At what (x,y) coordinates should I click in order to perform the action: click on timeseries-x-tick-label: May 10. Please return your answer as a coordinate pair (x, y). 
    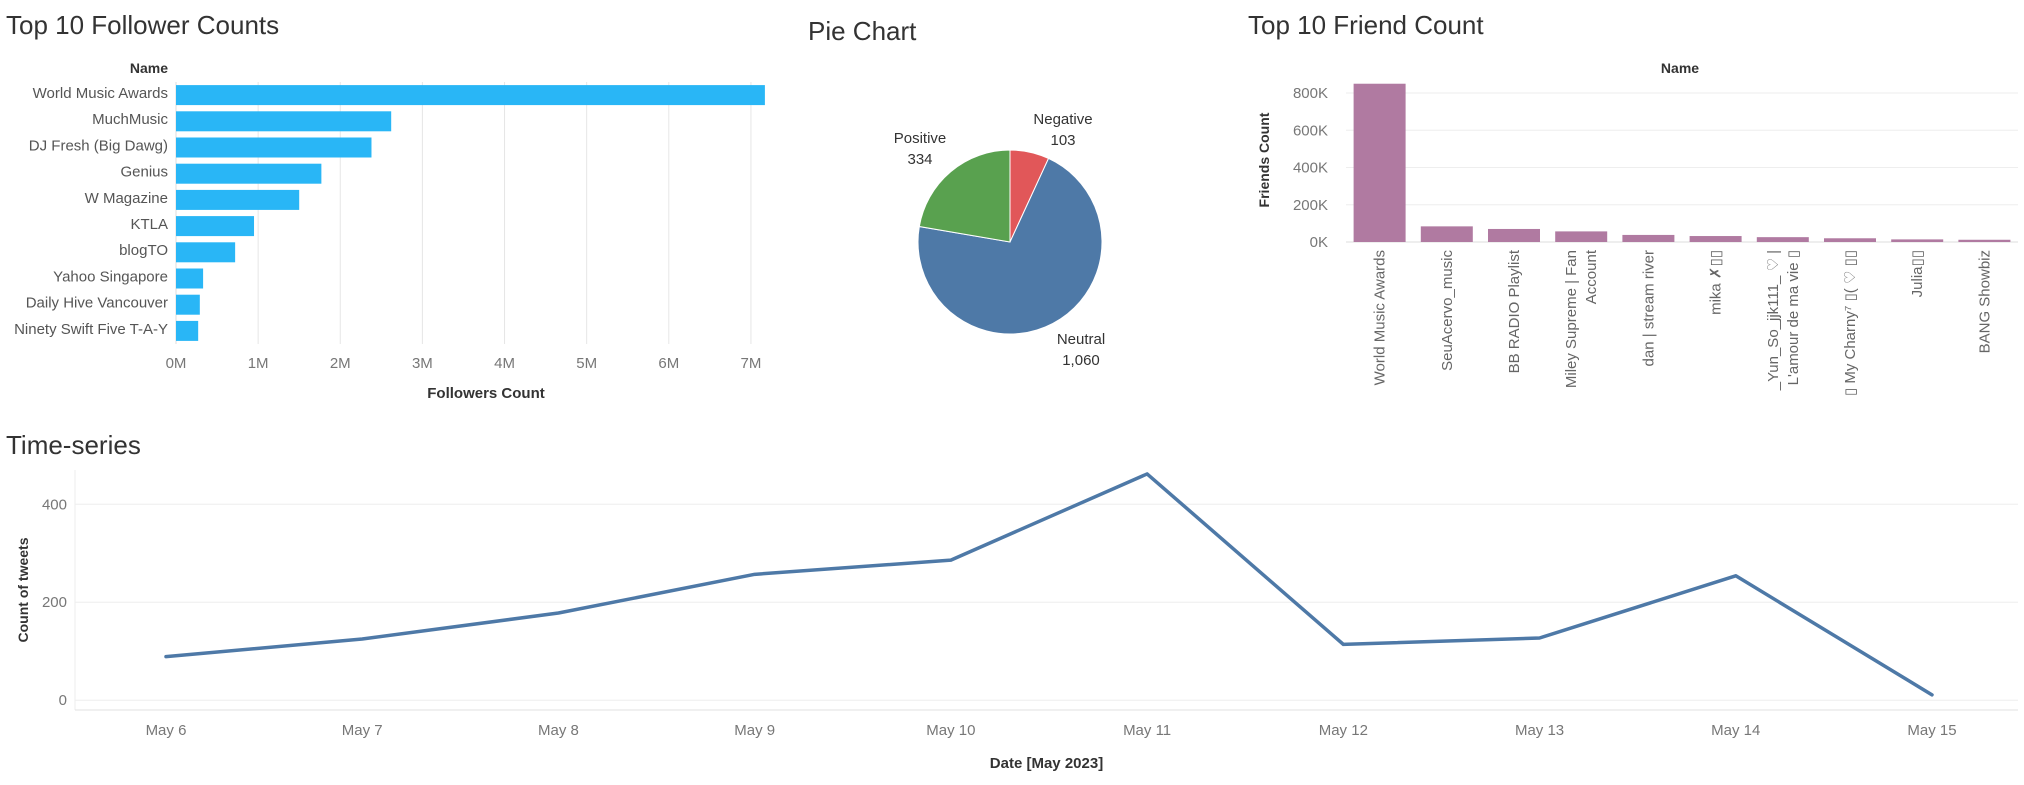
    Looking at the image, I should click on (950, 730).